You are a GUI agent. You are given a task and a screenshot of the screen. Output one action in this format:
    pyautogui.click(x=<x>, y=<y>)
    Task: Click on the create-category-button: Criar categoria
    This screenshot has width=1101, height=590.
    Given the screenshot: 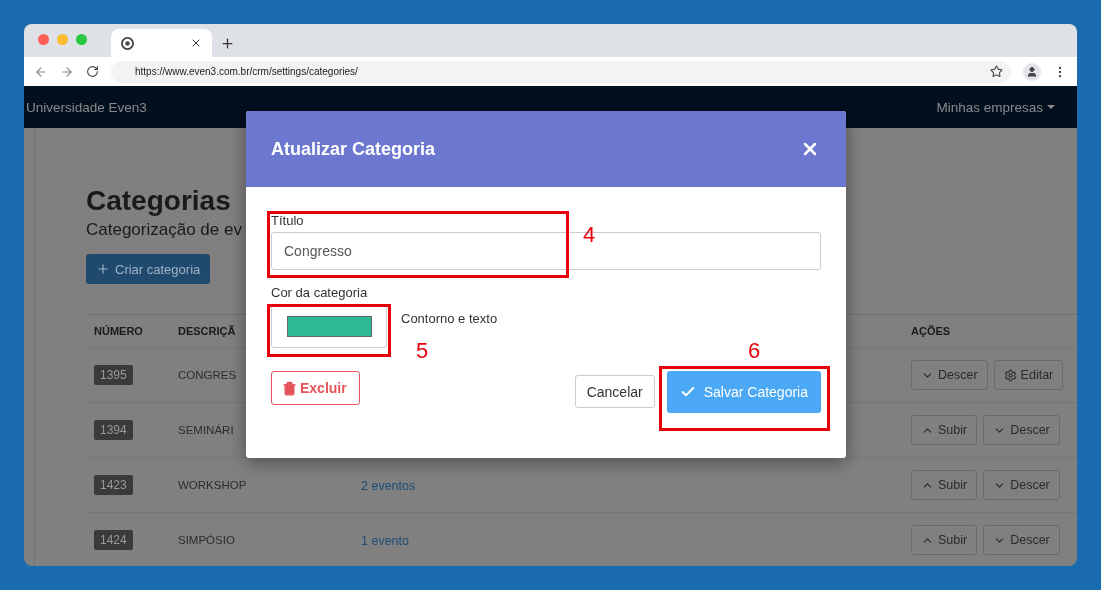 What is the action you would take?
    pyautogui.click(x=148, y=269)
    